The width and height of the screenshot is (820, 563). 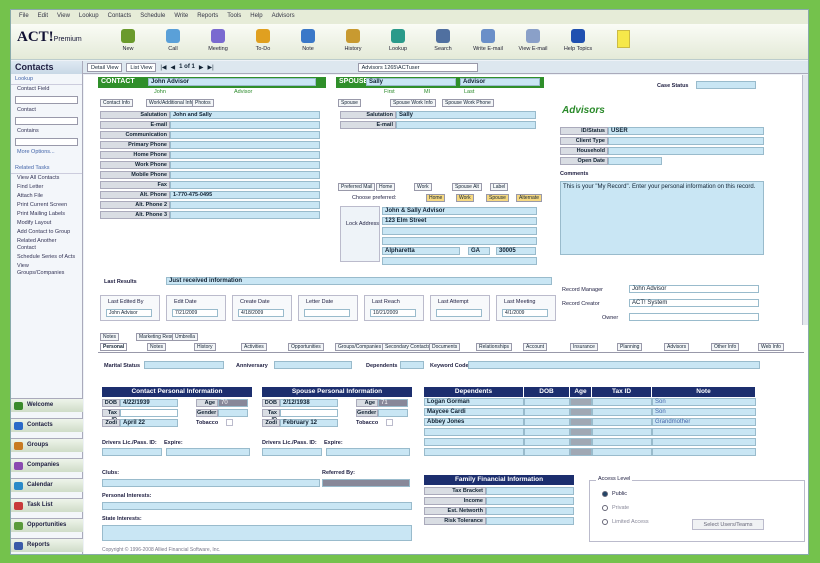 I want to click on nav-reports: Reports, so click(x=47, y=545).